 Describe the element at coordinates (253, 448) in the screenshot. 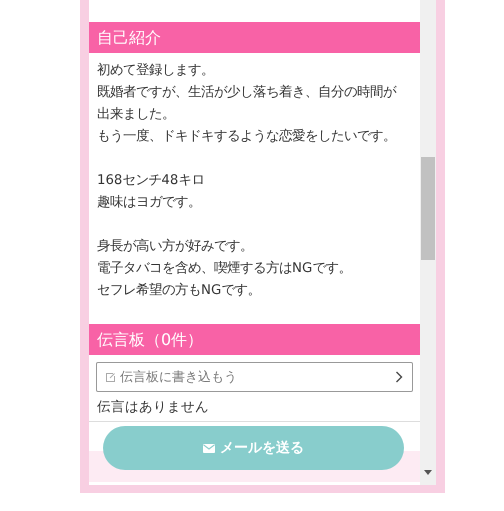

I see `send-mail-button: メールを送る` at that location.